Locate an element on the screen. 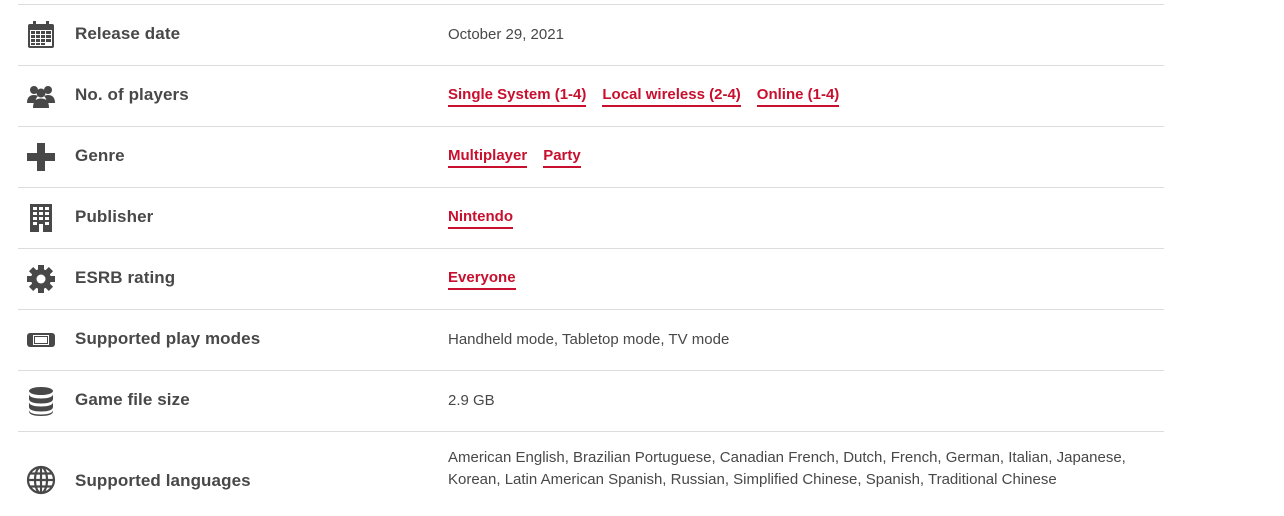 This screenshot has height=516, width=1284. file-size-label: Game file size is located at coordinates (132, 399).